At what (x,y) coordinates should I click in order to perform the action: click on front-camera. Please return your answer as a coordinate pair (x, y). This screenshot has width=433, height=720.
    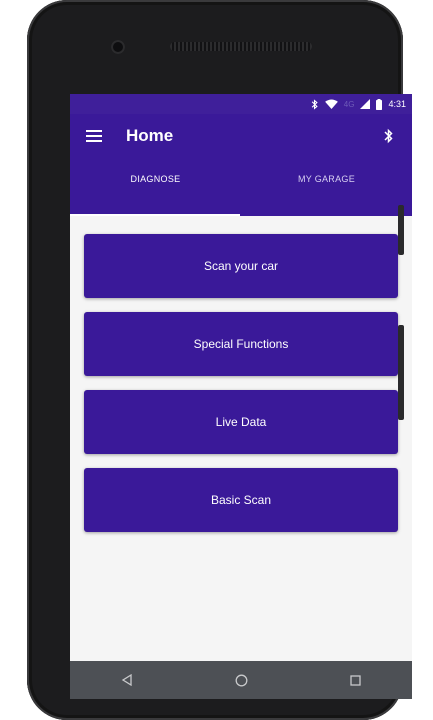
    Looking at the image, I should click on (118, 47).